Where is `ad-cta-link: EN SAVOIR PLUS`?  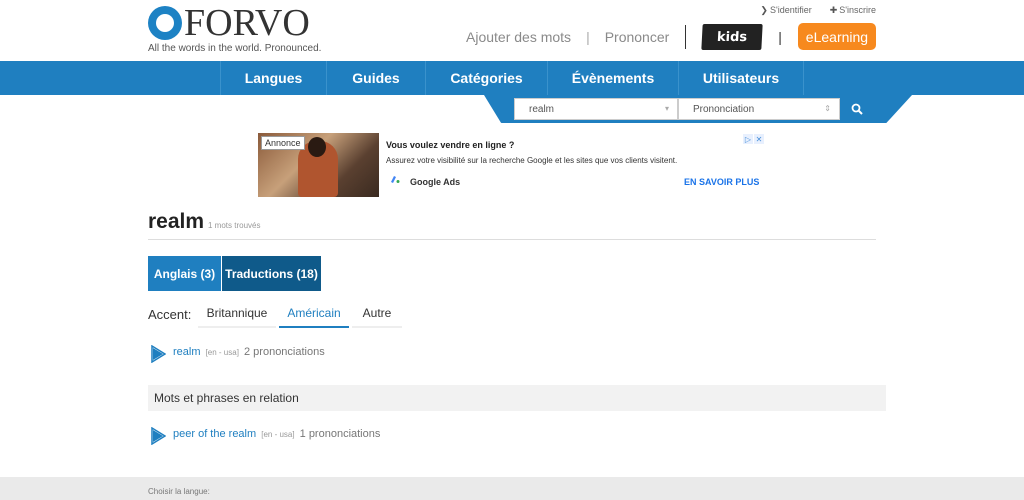 ad-cta-link: EN SAVOIR PLUS is located at coordinates (721, 182).